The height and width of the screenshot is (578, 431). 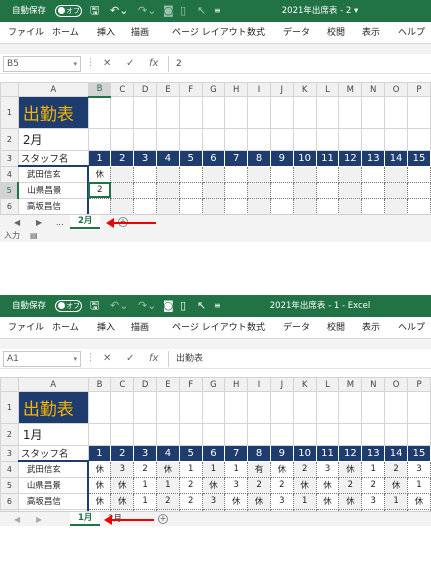 What do you see at coordinates (371, 328) in the screenshot?
I see `menu-item: 表示` at bounding box center [371, 328].